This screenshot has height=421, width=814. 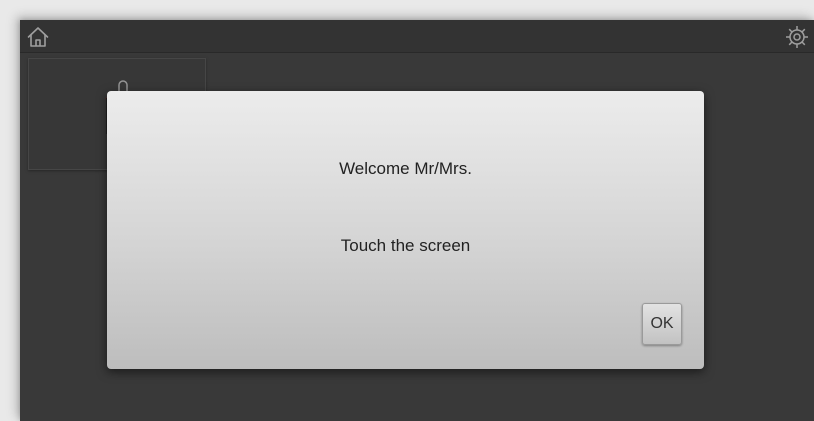 I want to click on ok-button: OK, so click(x=662, y=324).